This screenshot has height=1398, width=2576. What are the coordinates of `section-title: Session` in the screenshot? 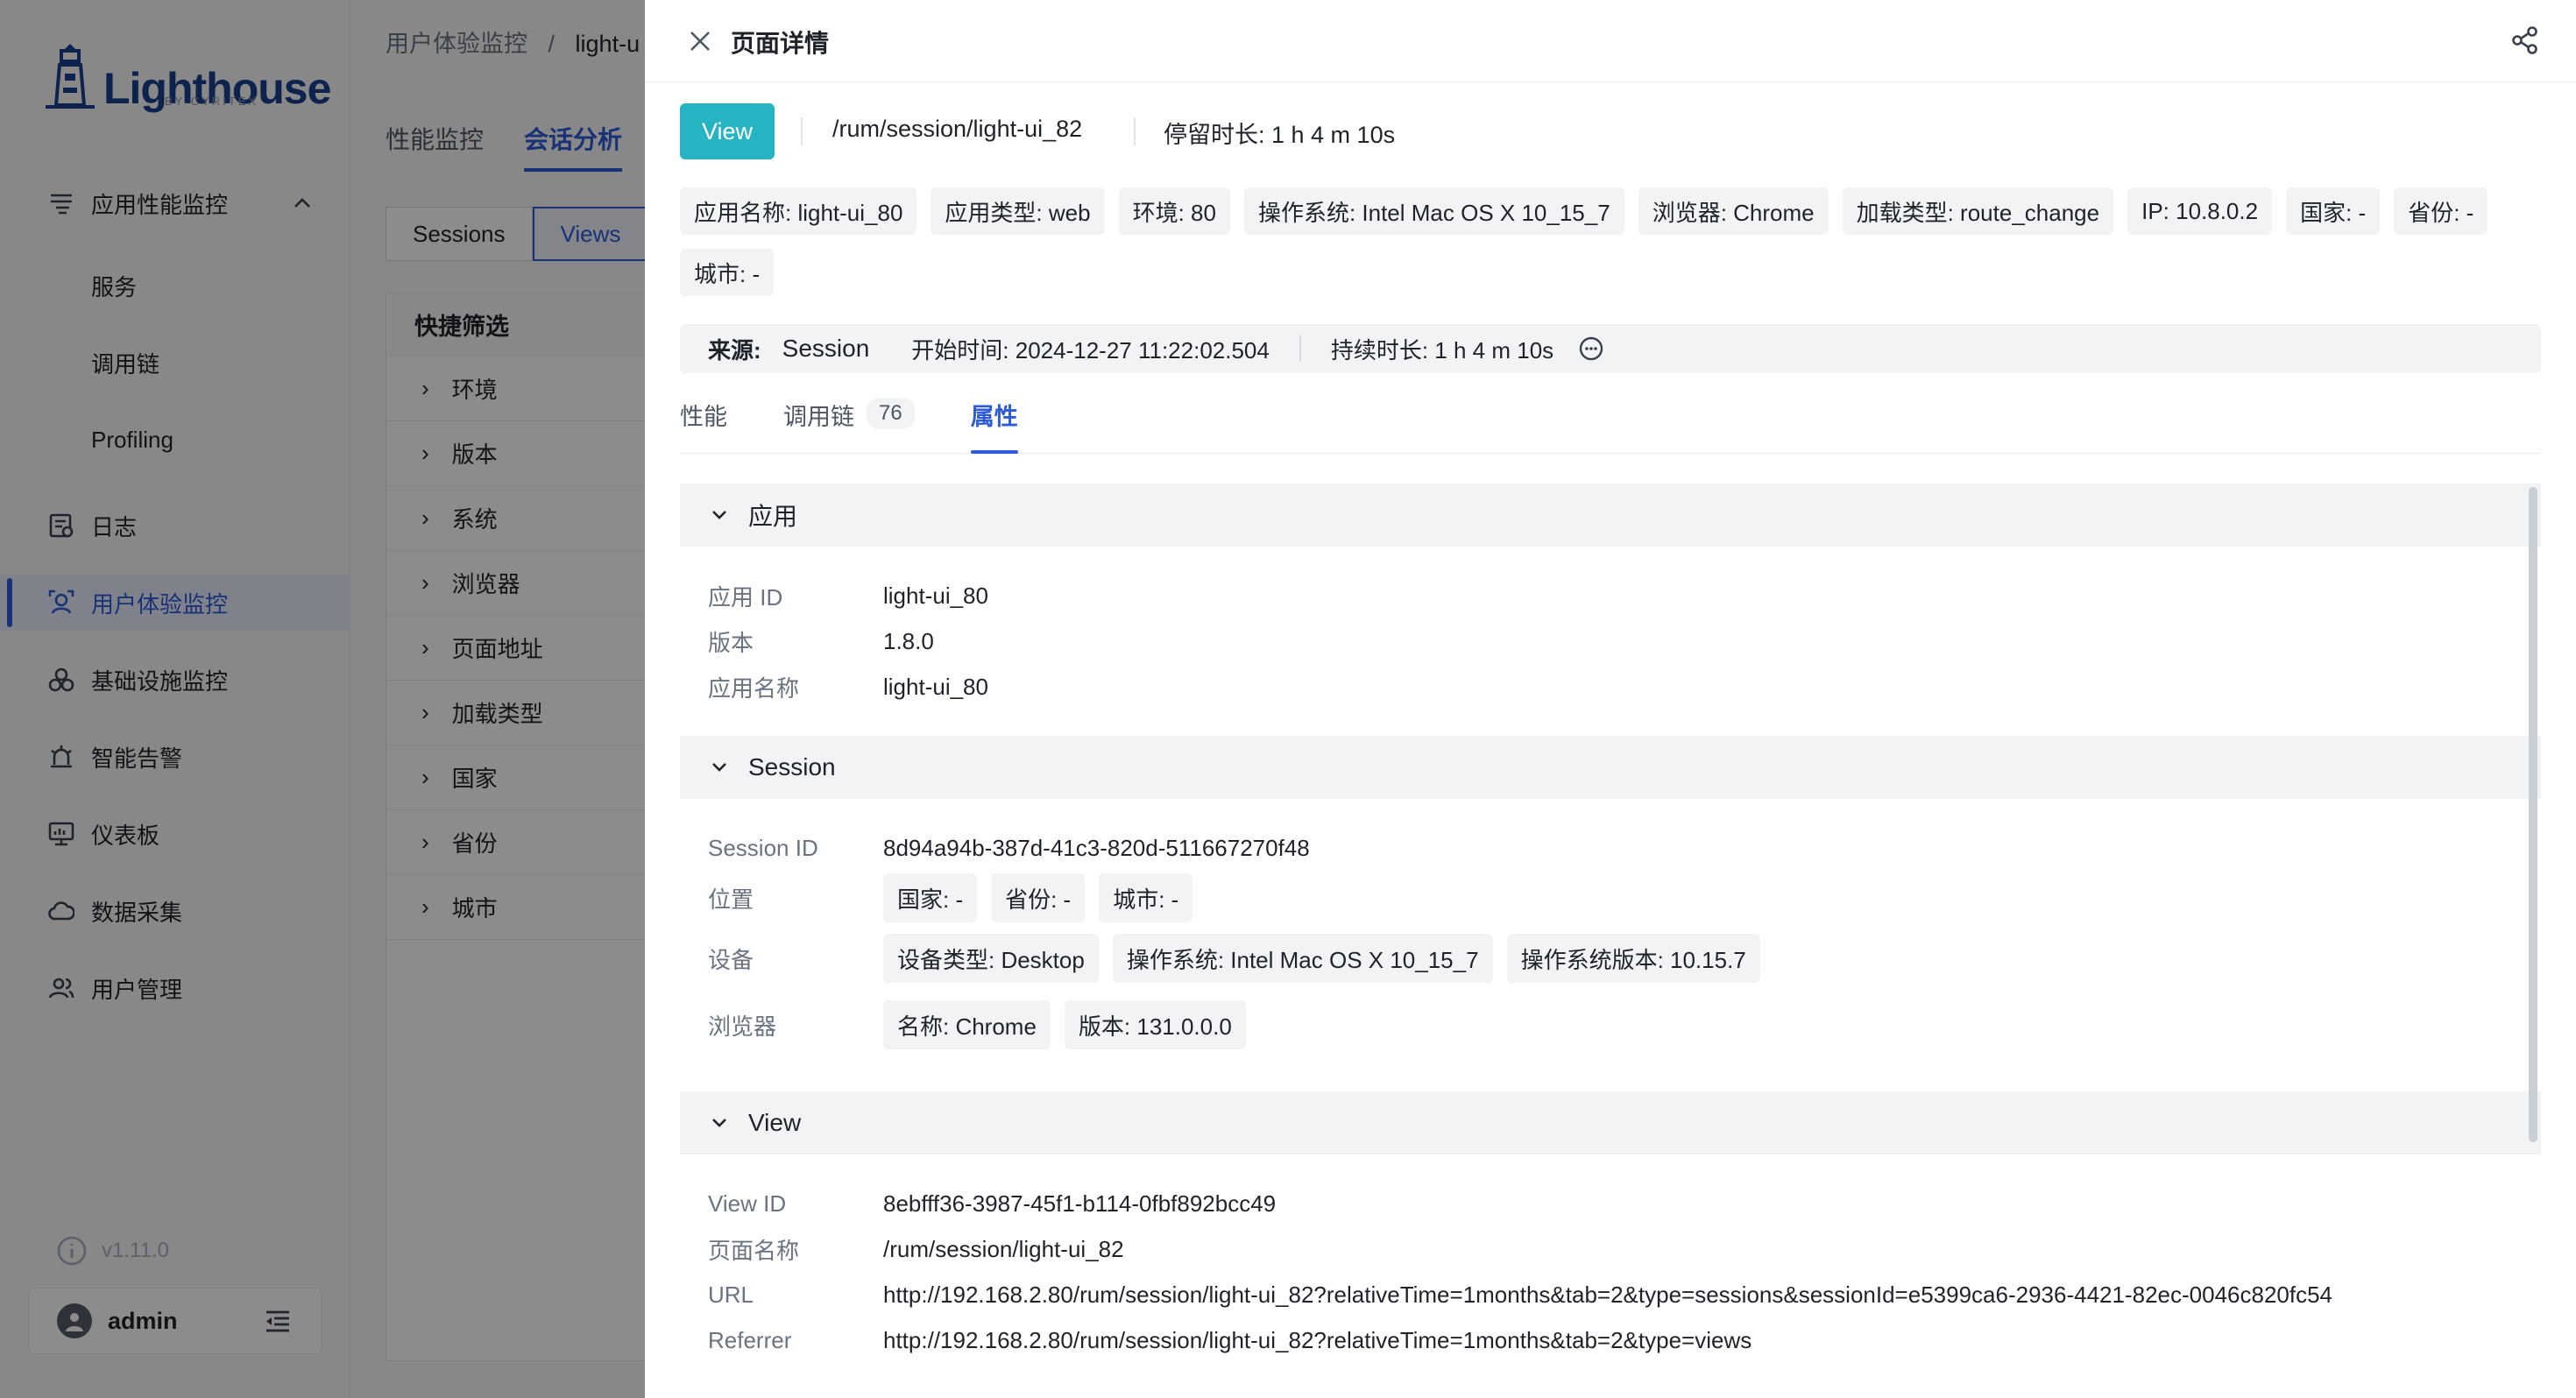 It's located at (792, 766).